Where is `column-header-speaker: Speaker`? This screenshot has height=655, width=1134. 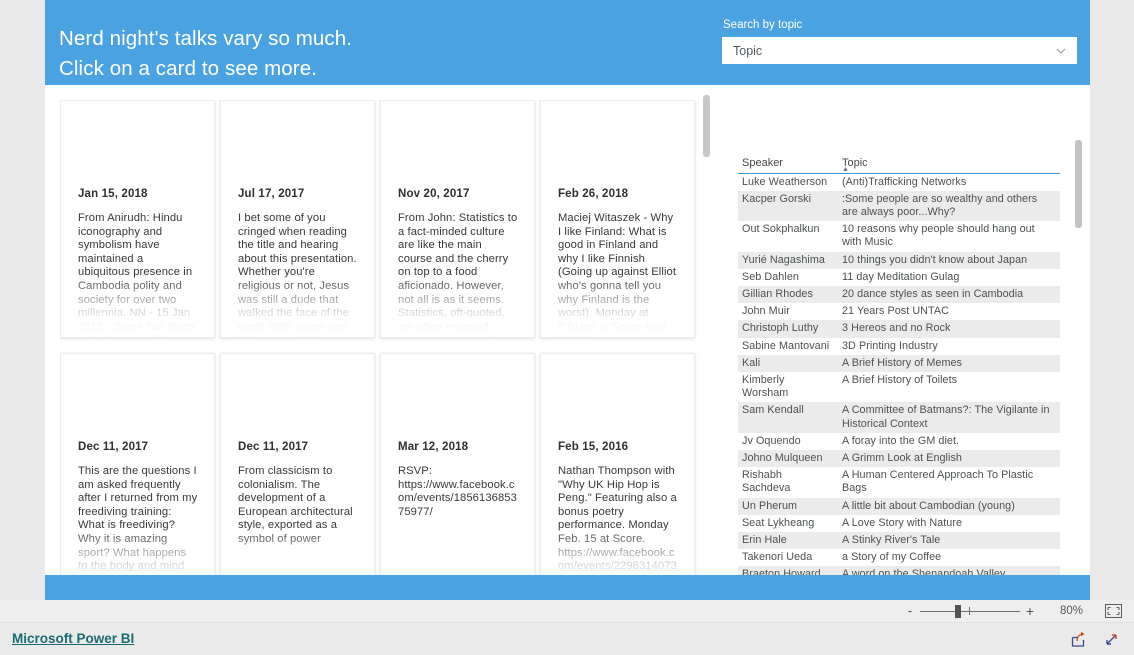 column-header-speaker: Speaker is located at coordinates (788, 154).